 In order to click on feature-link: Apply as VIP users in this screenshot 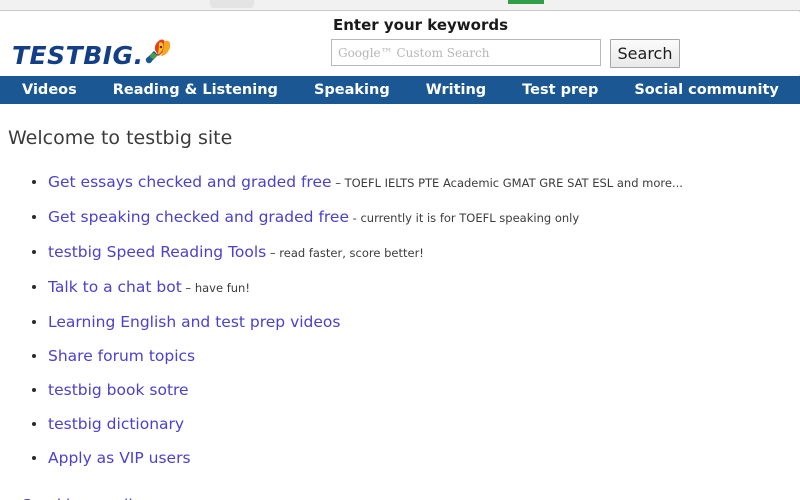, I will do `click(119, 458)`.